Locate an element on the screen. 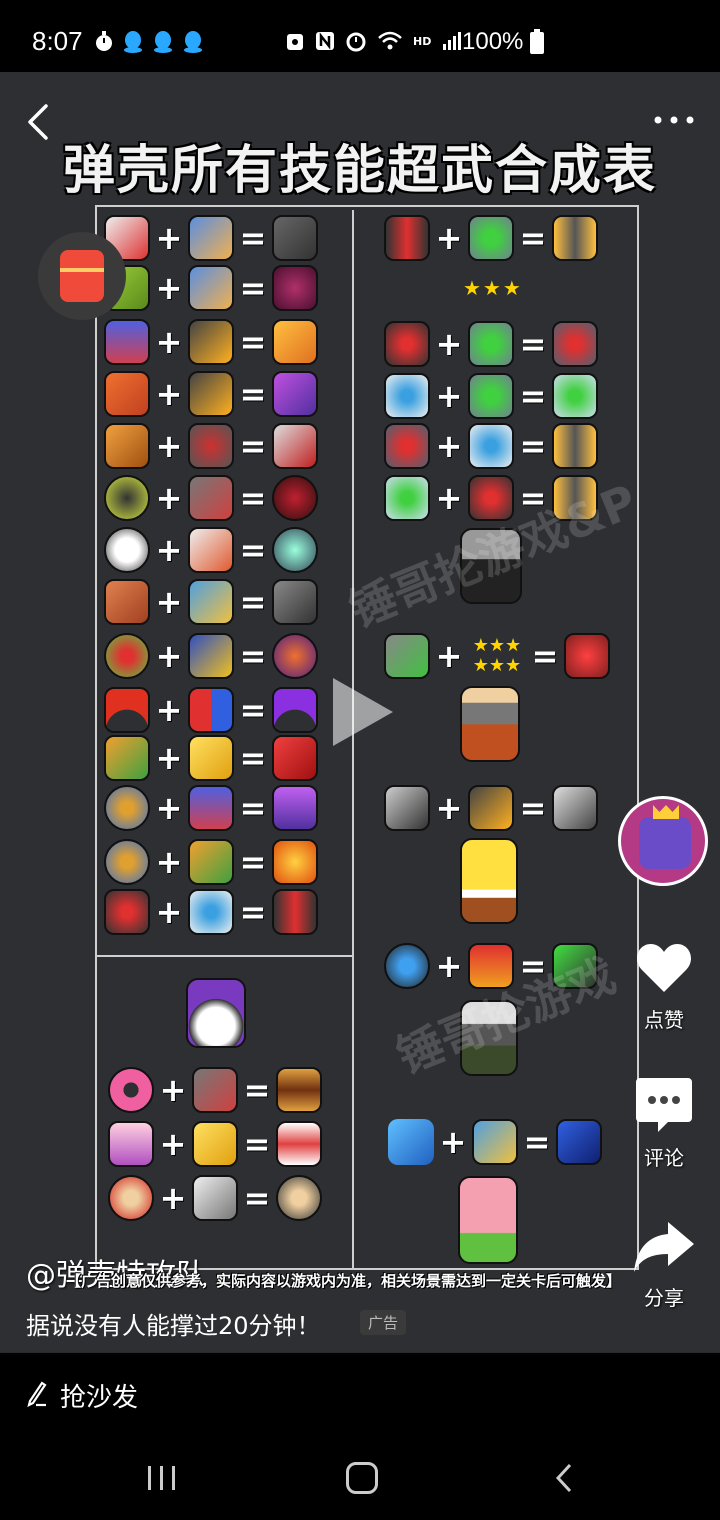  wifi-icon is located at coordinates (390, 40).